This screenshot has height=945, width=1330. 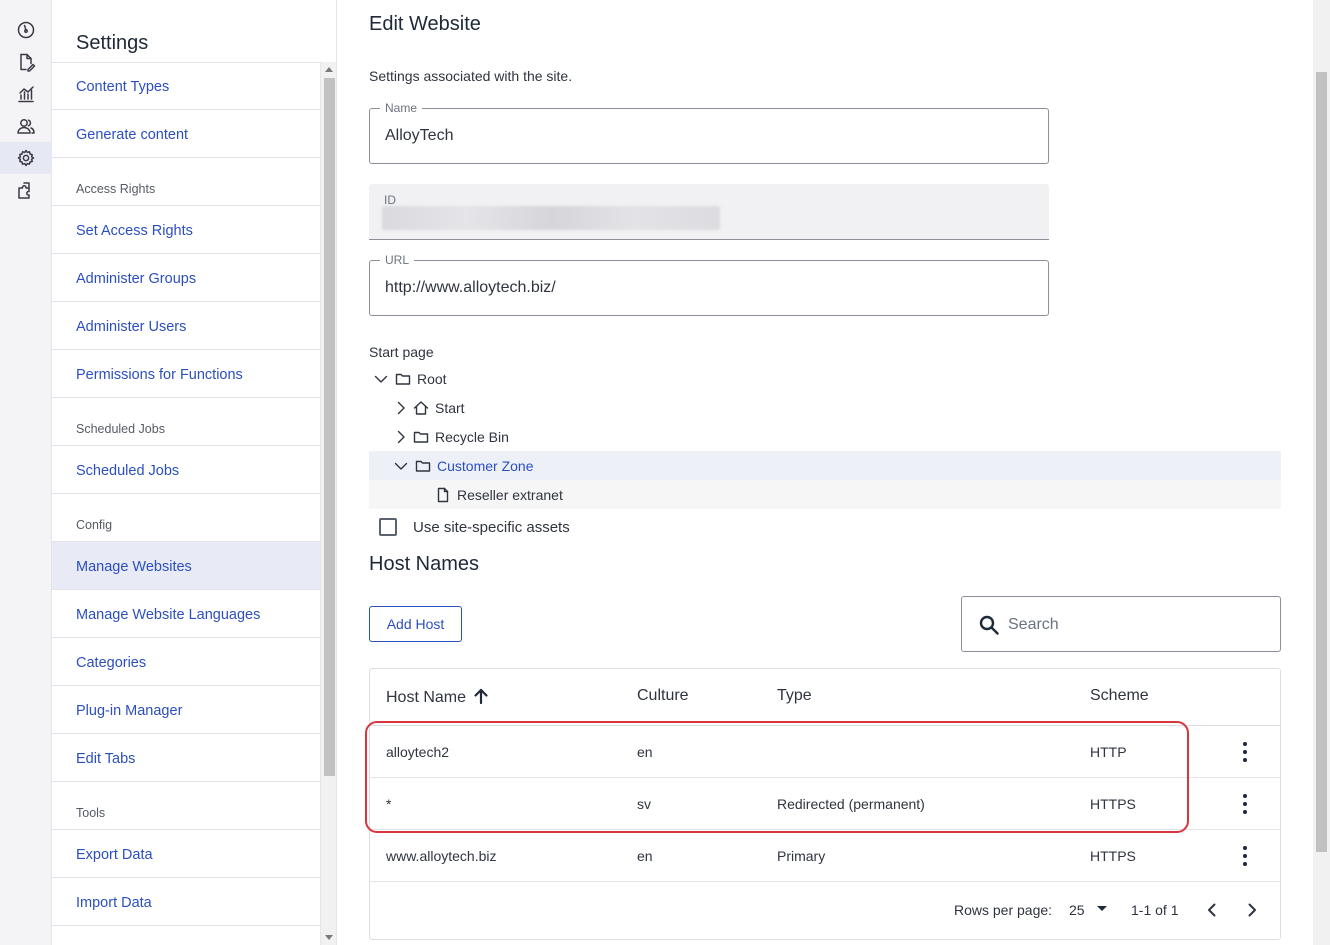 I want to click on table-row: * sv Redirected (permanent) HTTPS, so click(x=825, y=804).